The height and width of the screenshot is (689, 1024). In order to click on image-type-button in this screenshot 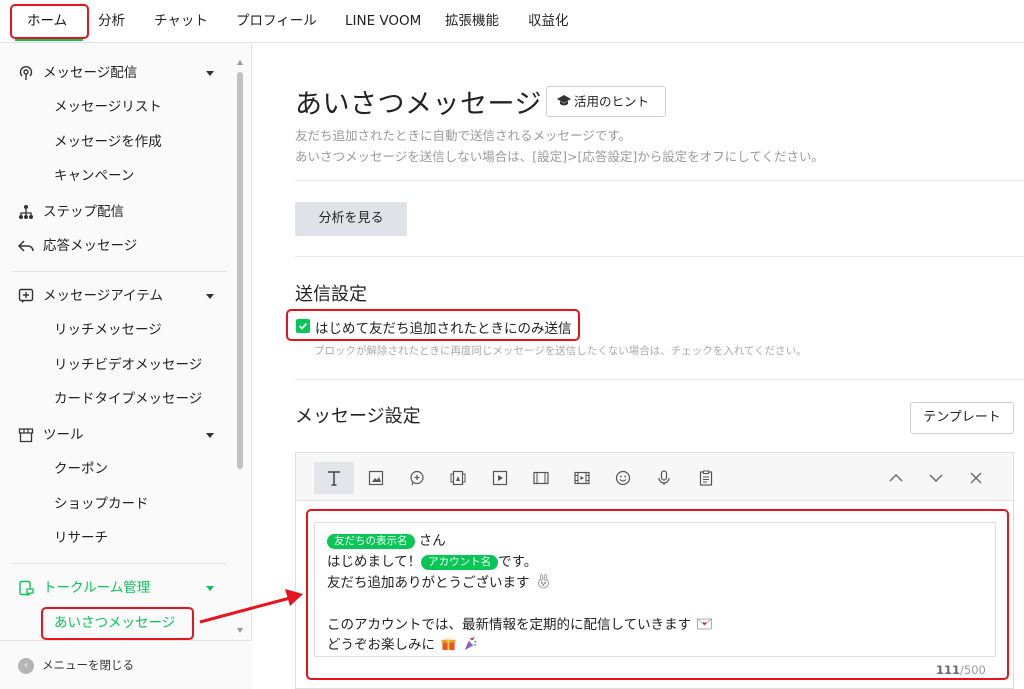, I will do `click(376, 478)`.